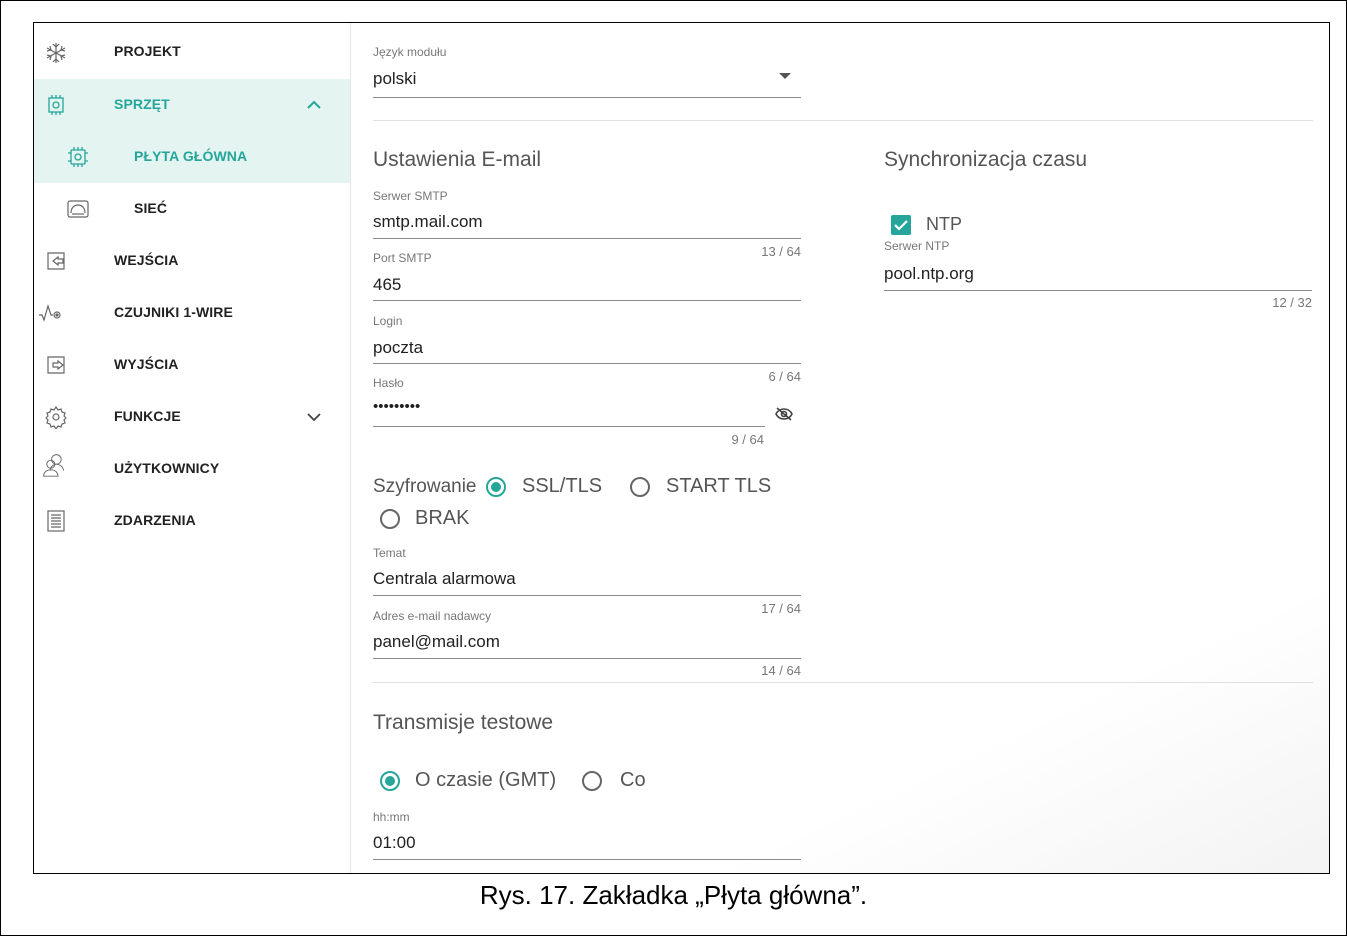  I want to click on language-label: Język modułu, so click(410, 52).